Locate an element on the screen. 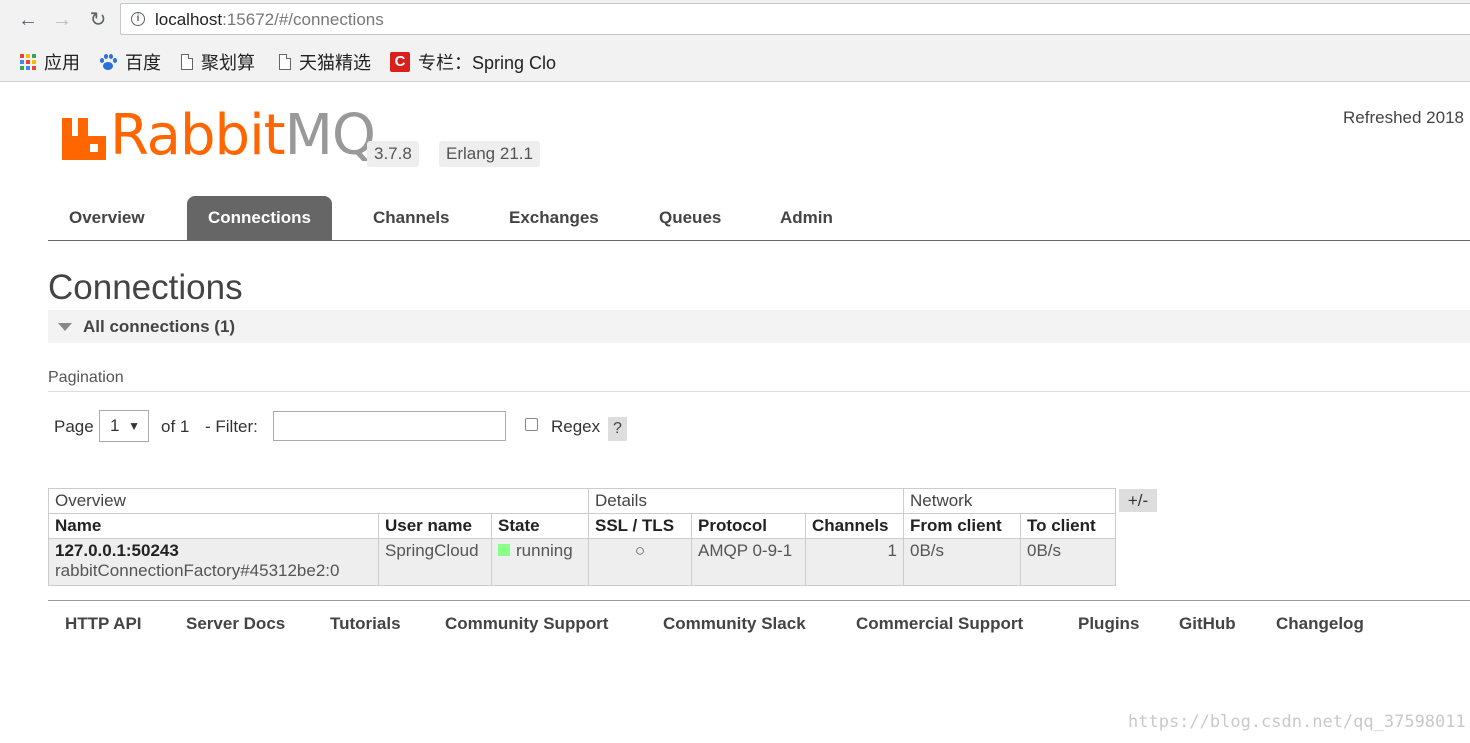 Image resolution: width=1470 pixels, height=743 pixels. connection-client-name: rabbitConnectionFactory#45312be2:0 is located at coordinates (197, 570).